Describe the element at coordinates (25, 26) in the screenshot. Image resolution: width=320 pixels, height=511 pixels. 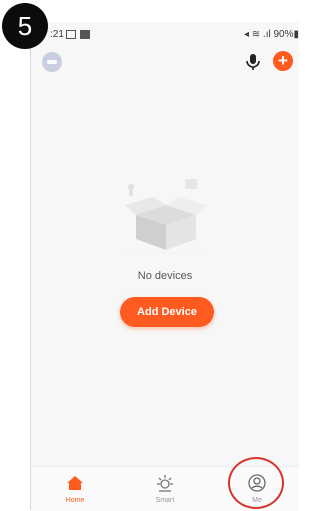
I see `step-number-badge: 5` at that location.